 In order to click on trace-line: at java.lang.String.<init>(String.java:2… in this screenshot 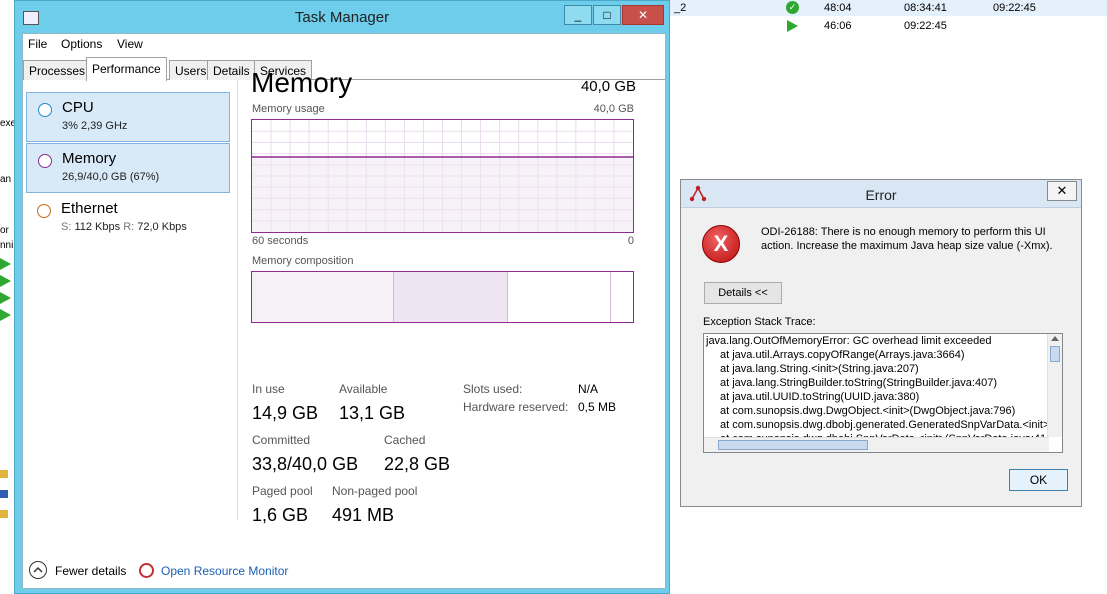, I will do `click(819, 369)`.